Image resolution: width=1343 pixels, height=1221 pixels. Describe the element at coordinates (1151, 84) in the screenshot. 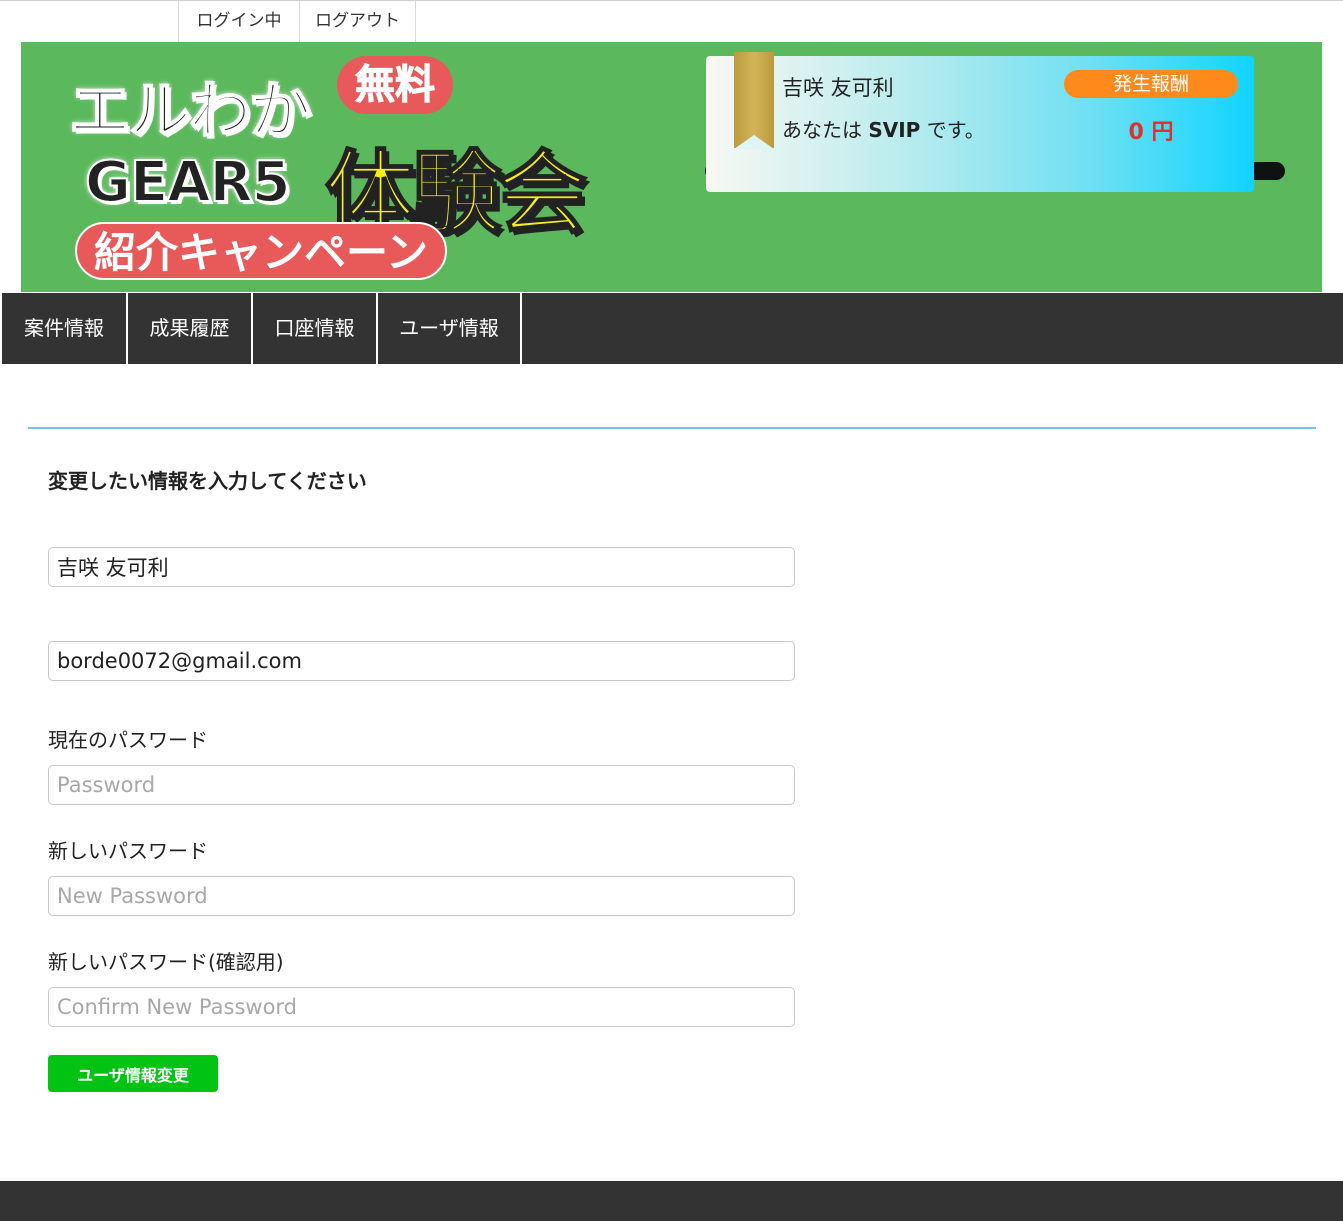

I see `reward-label-badge: 発生報酬` at that location.